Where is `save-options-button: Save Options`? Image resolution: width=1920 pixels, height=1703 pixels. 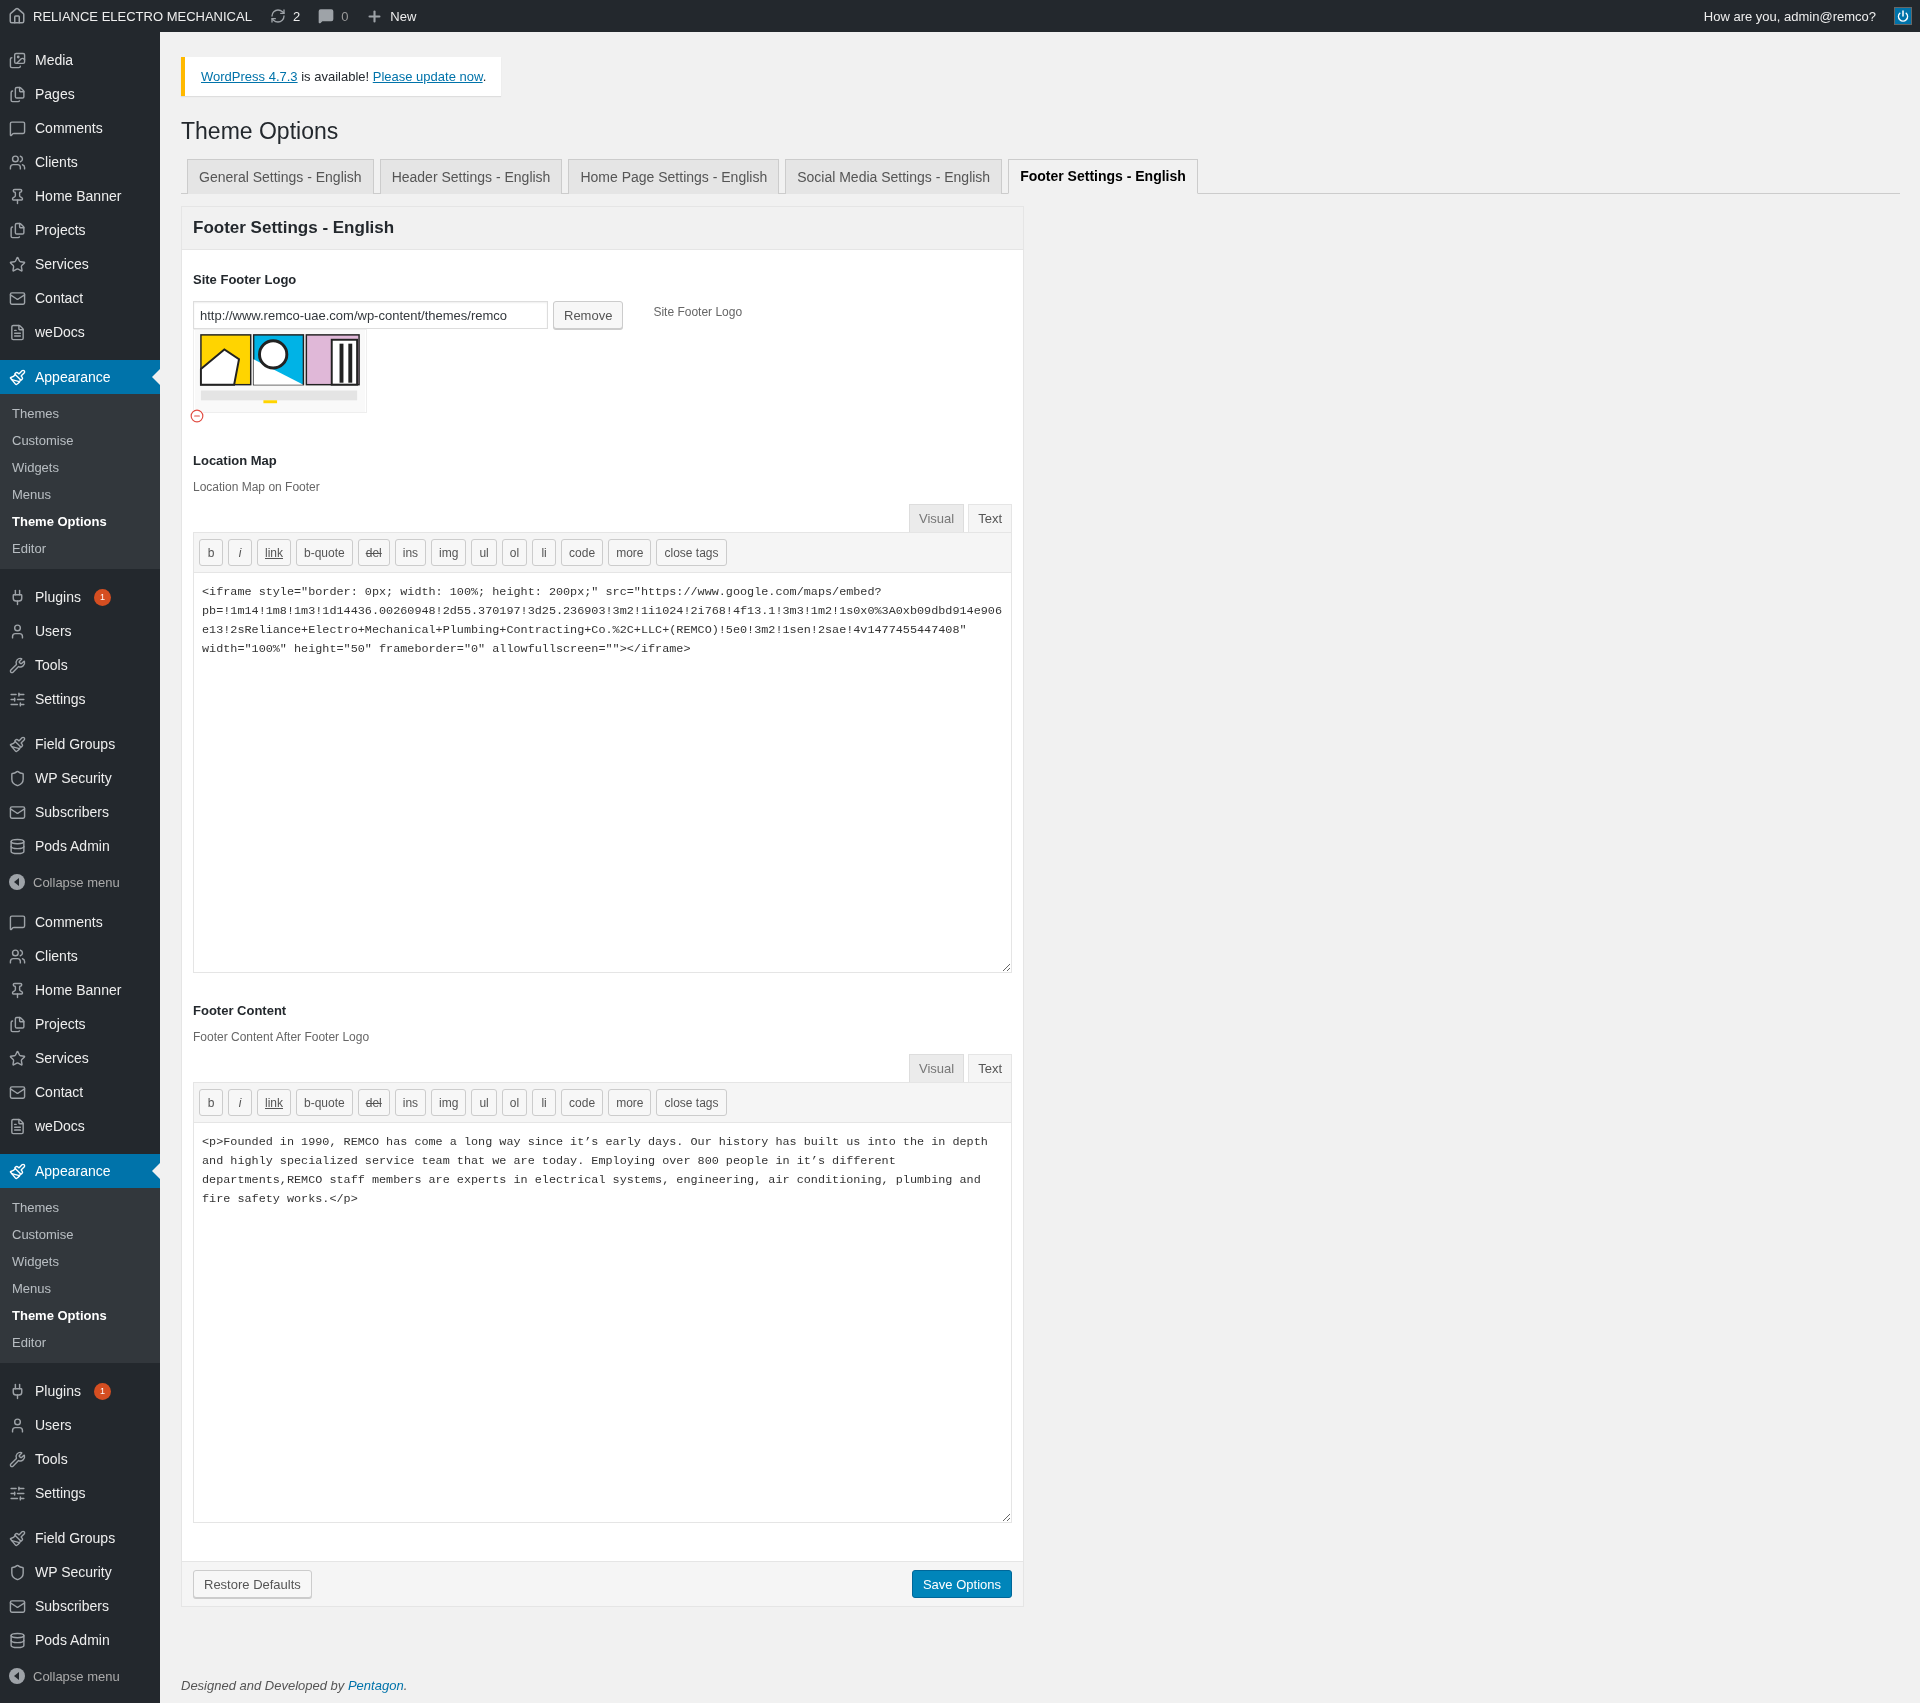
save-options-button: Save Options is located at coordinates (961, 1584).